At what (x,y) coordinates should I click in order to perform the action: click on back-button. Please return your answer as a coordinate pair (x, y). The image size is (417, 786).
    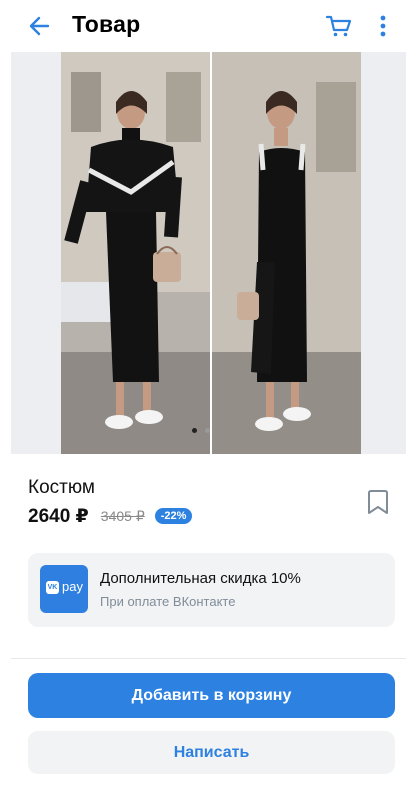
    Looking at the image, I should click on (40, 26).